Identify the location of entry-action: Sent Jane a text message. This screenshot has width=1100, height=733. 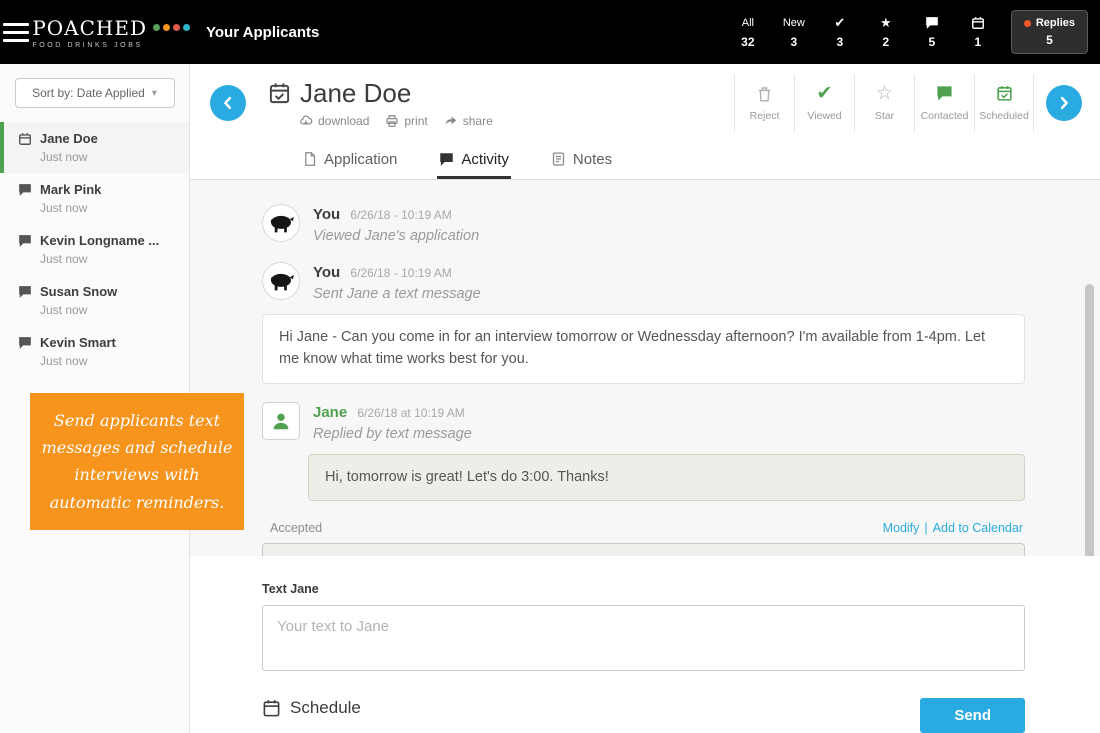
(397, 294).